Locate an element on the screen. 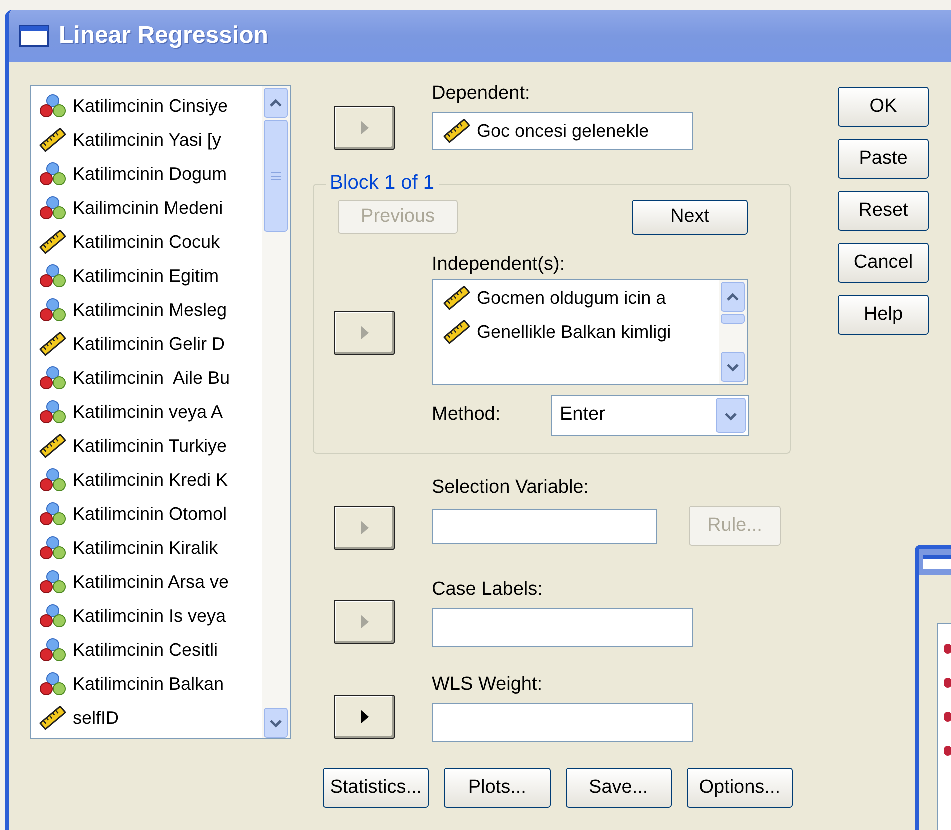  variable-name: Genellikle Balkan kimligi is located at coordinates (574, 332).